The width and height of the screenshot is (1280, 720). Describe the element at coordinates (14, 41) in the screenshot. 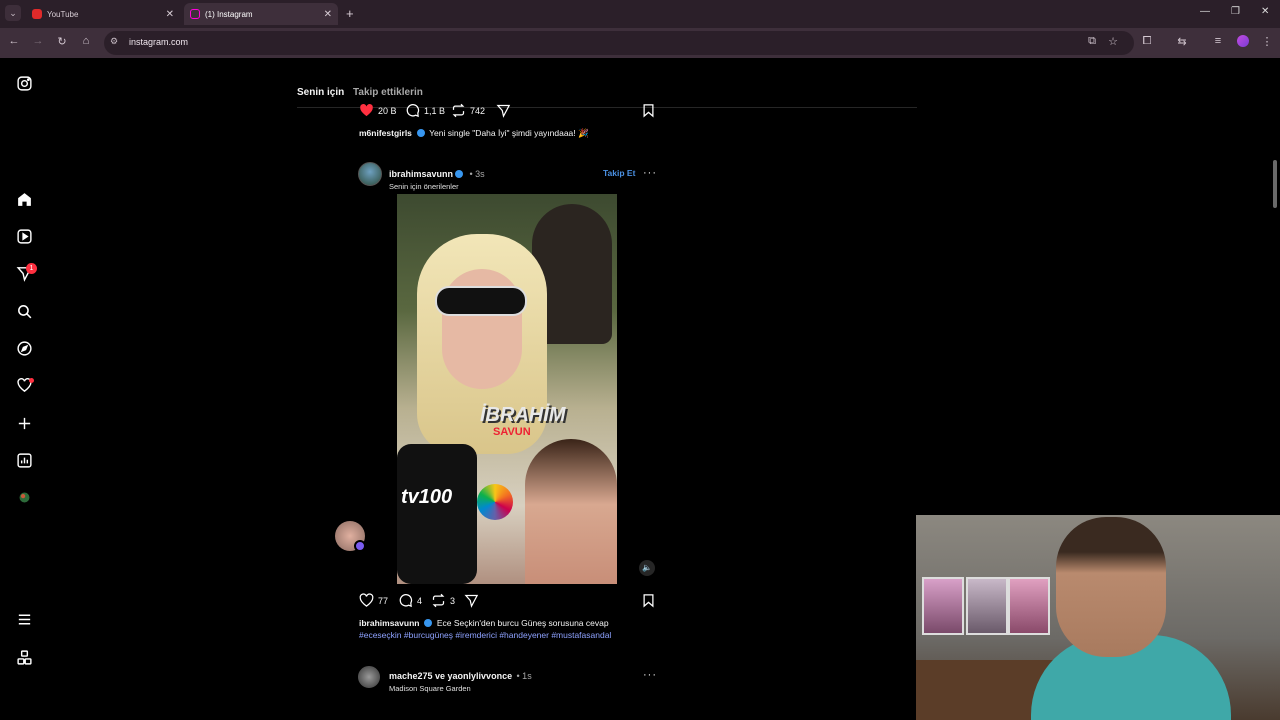

I see `back-button: ←` at that location.